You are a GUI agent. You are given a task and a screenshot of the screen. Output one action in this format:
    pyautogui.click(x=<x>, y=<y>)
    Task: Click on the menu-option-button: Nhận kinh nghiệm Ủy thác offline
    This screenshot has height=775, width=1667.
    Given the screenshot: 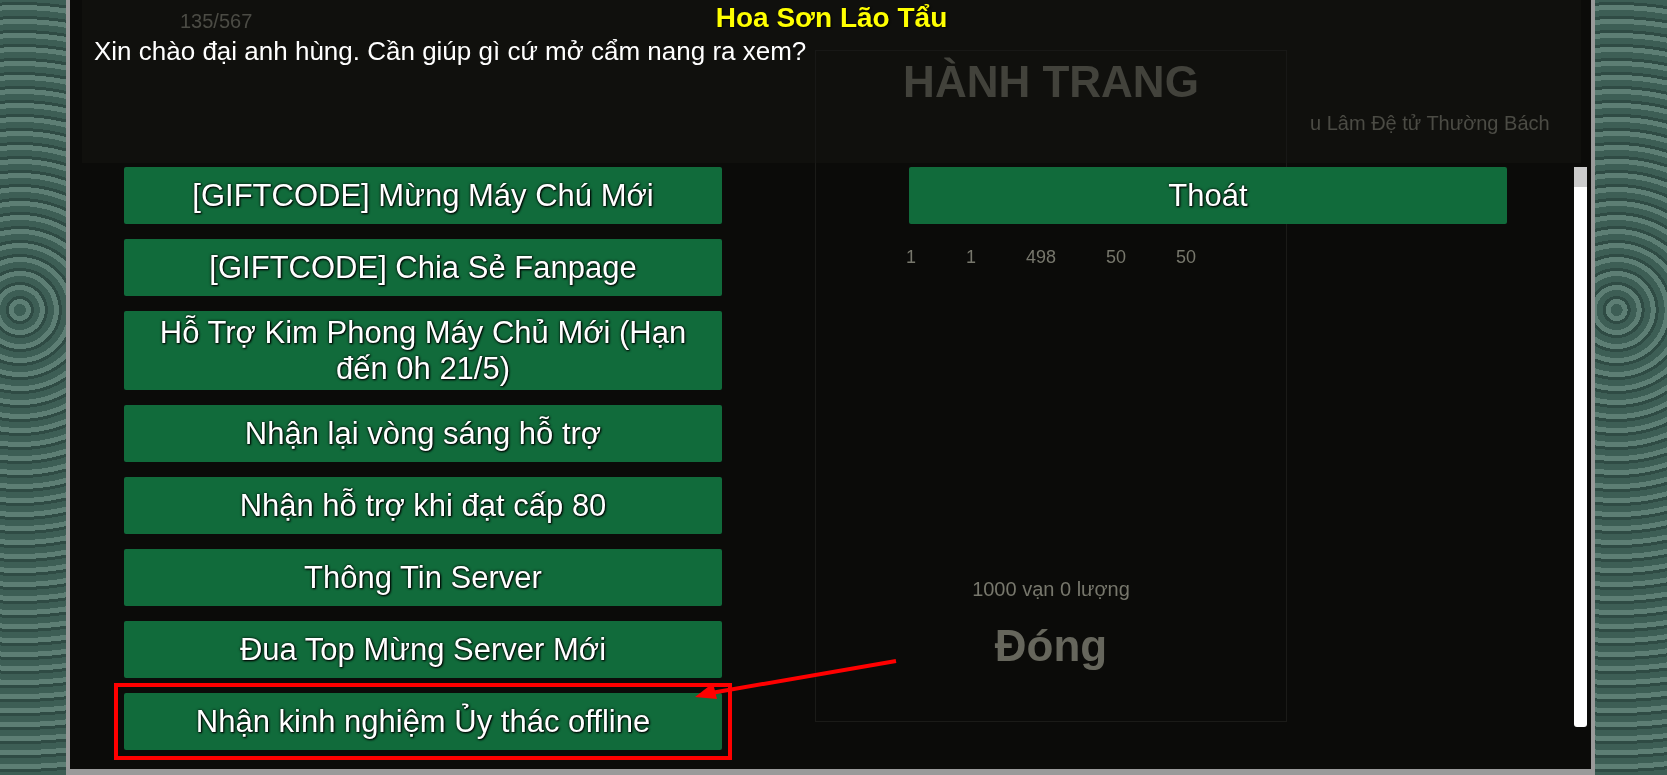 What is the action you would take?
    pyautogui.click(x=423, y=722)
    